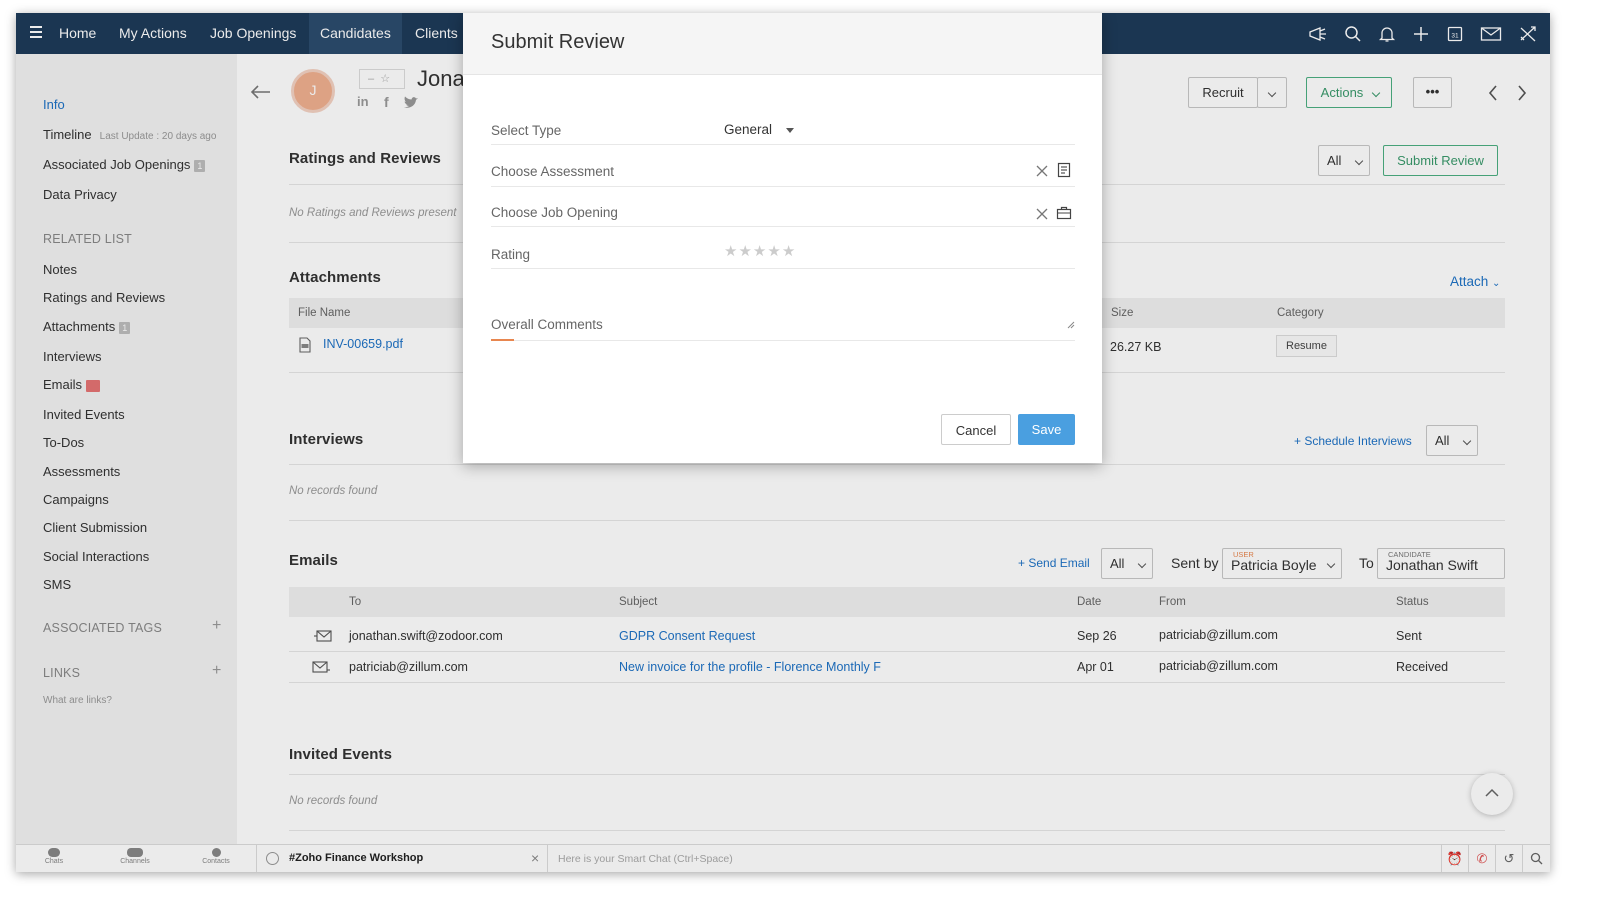 The height and width of the screenshot is (910, 1600). I want to click on assessment-label: Choose Assessment, so click(553, 171).